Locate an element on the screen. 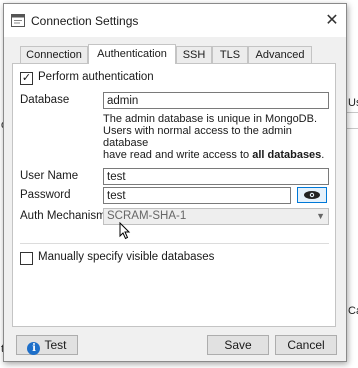  visible-databases-checkbox is located at coordinates (26, 258).